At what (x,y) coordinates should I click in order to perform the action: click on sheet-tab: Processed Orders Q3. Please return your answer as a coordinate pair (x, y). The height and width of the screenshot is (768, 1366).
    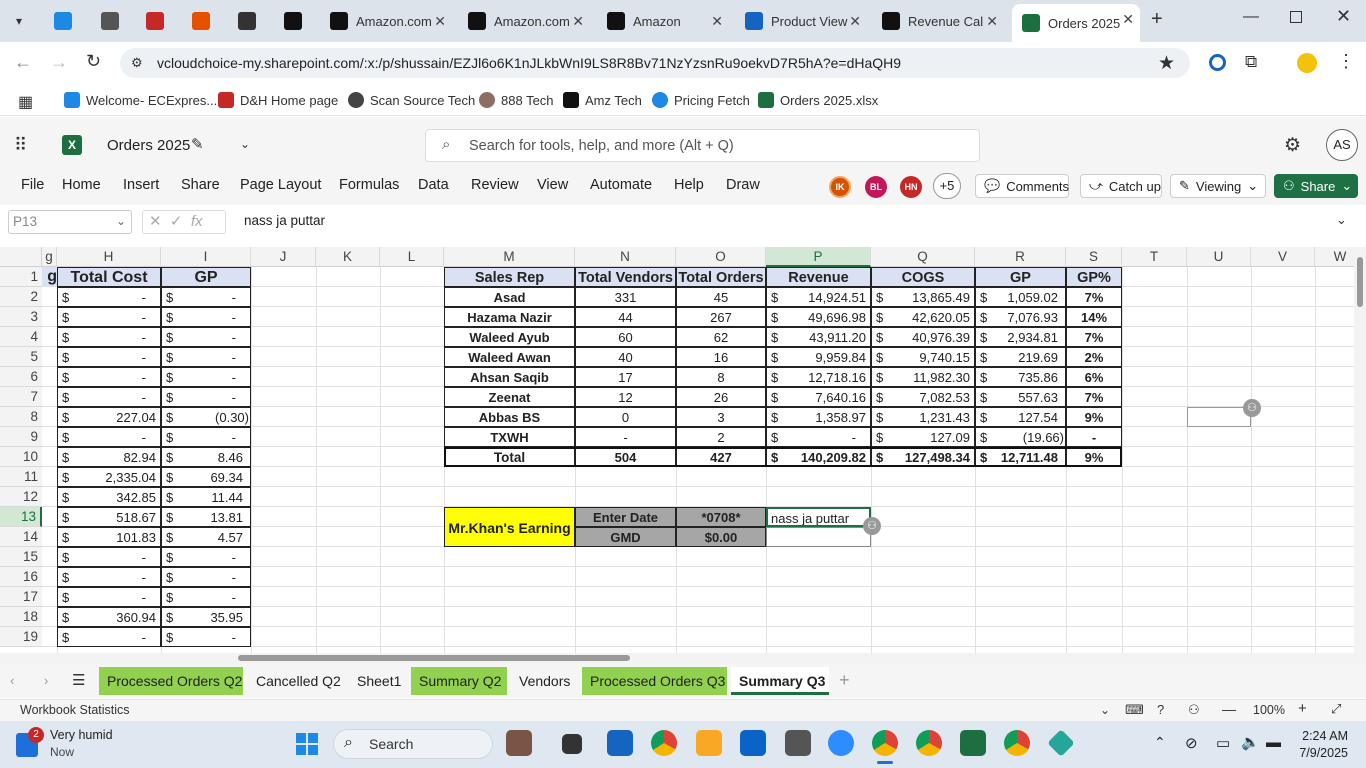
    Looking at the image, I should click on (654, 681).